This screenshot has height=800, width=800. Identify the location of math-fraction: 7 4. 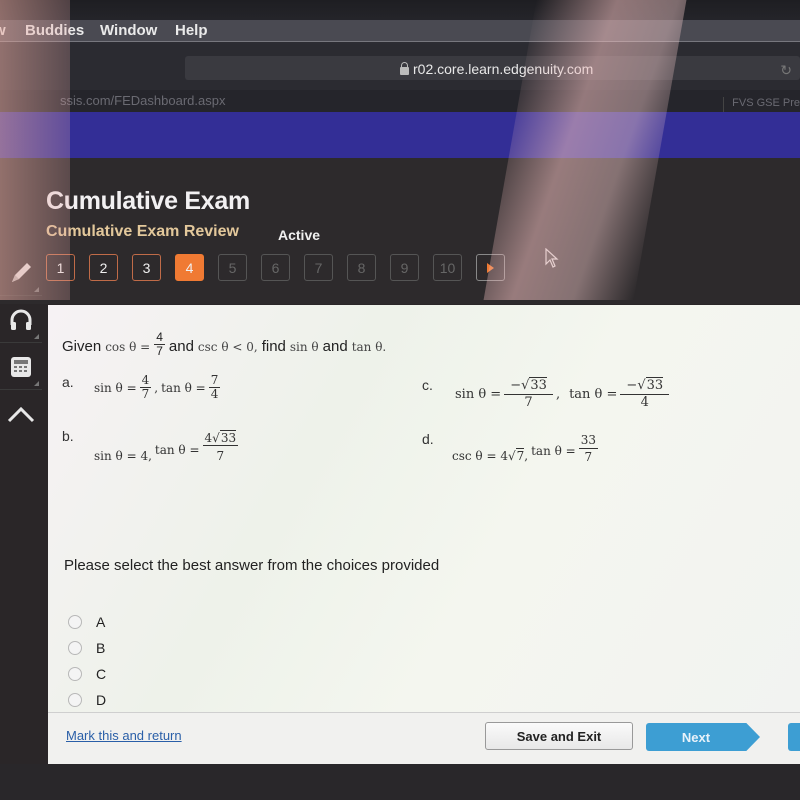
(214, 387).